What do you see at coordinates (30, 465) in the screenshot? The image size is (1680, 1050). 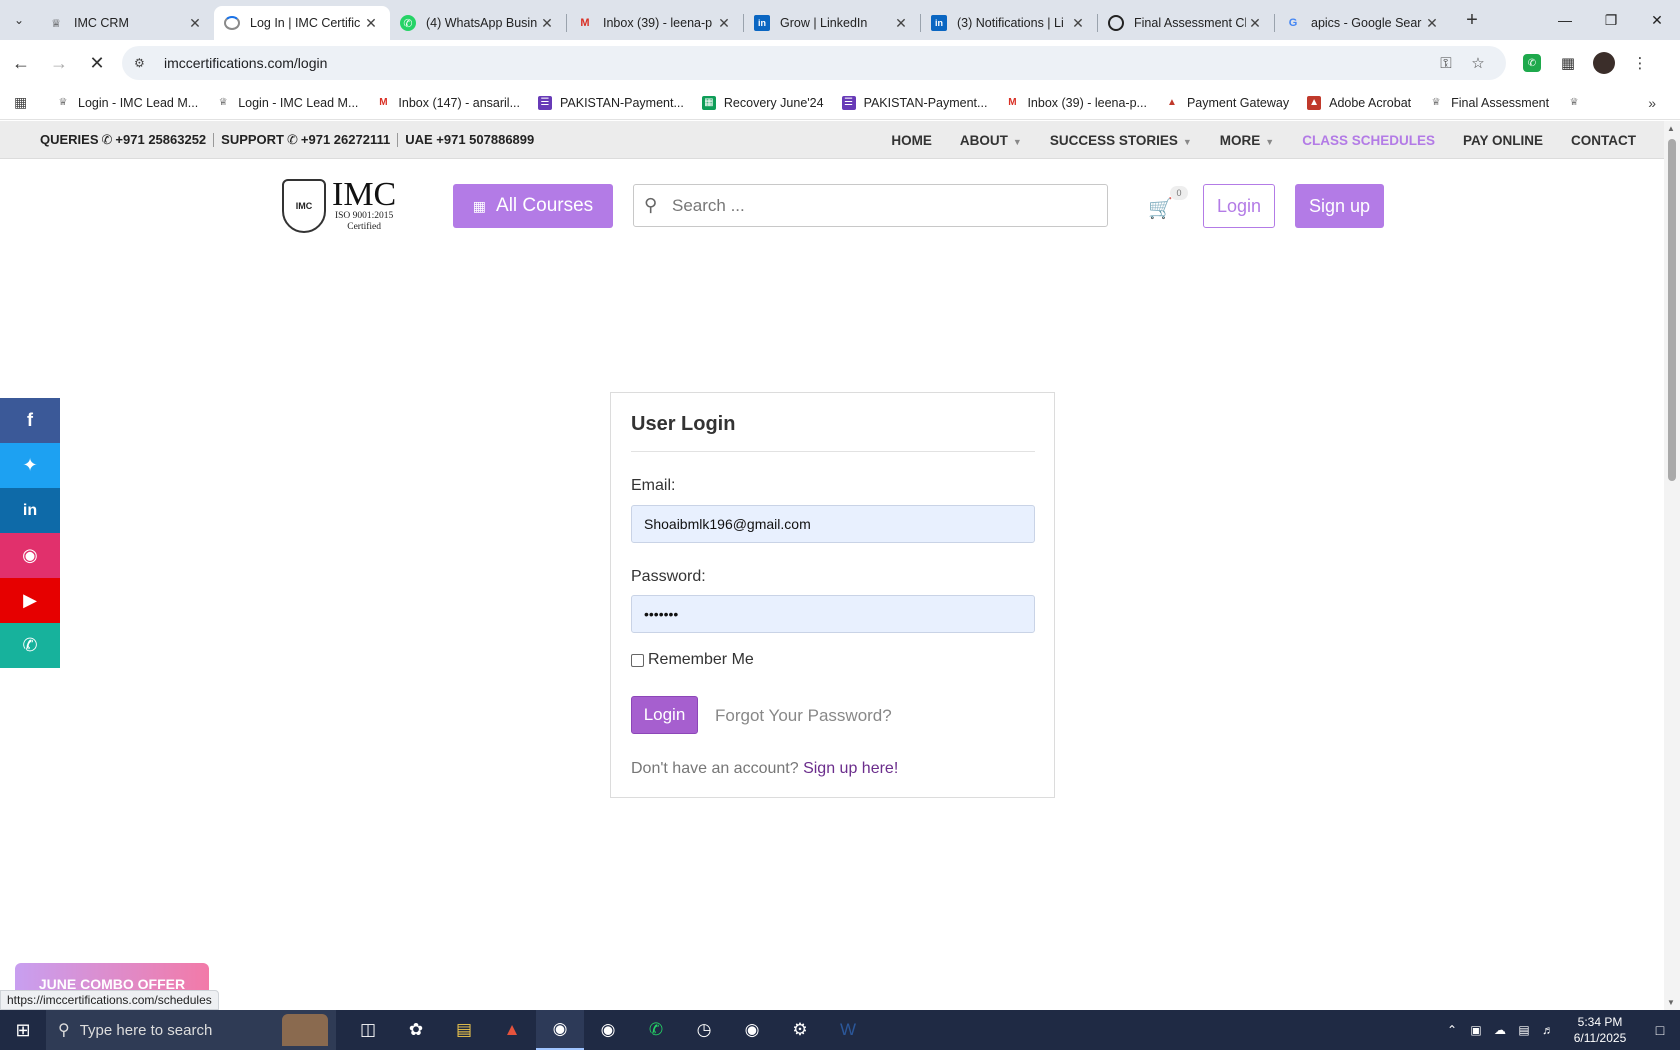 I see `twitter-icon: ✦` at bounding box center [30, 465].